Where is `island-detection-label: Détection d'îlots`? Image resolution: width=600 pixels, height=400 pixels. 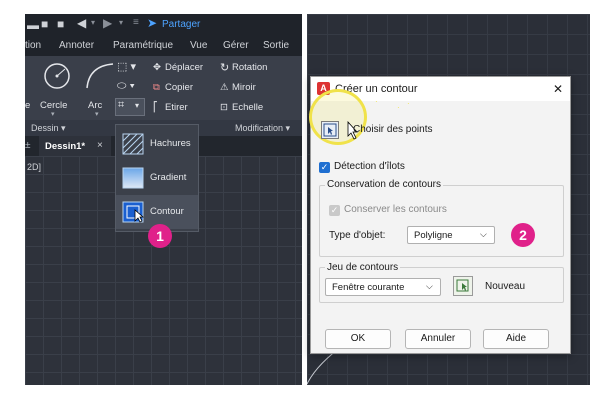 island-detection-label: Détection d'îlots is located at coordinates (369, 166).